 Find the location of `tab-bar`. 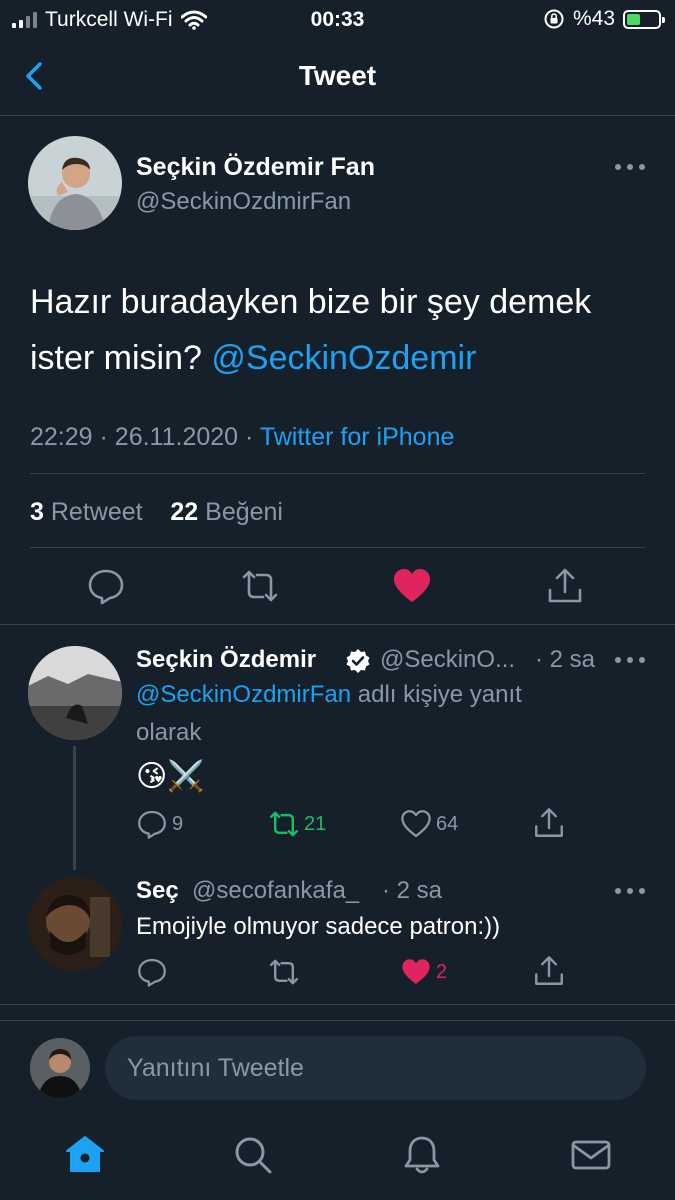

tab-bar is located at coordinates (337, 1160).